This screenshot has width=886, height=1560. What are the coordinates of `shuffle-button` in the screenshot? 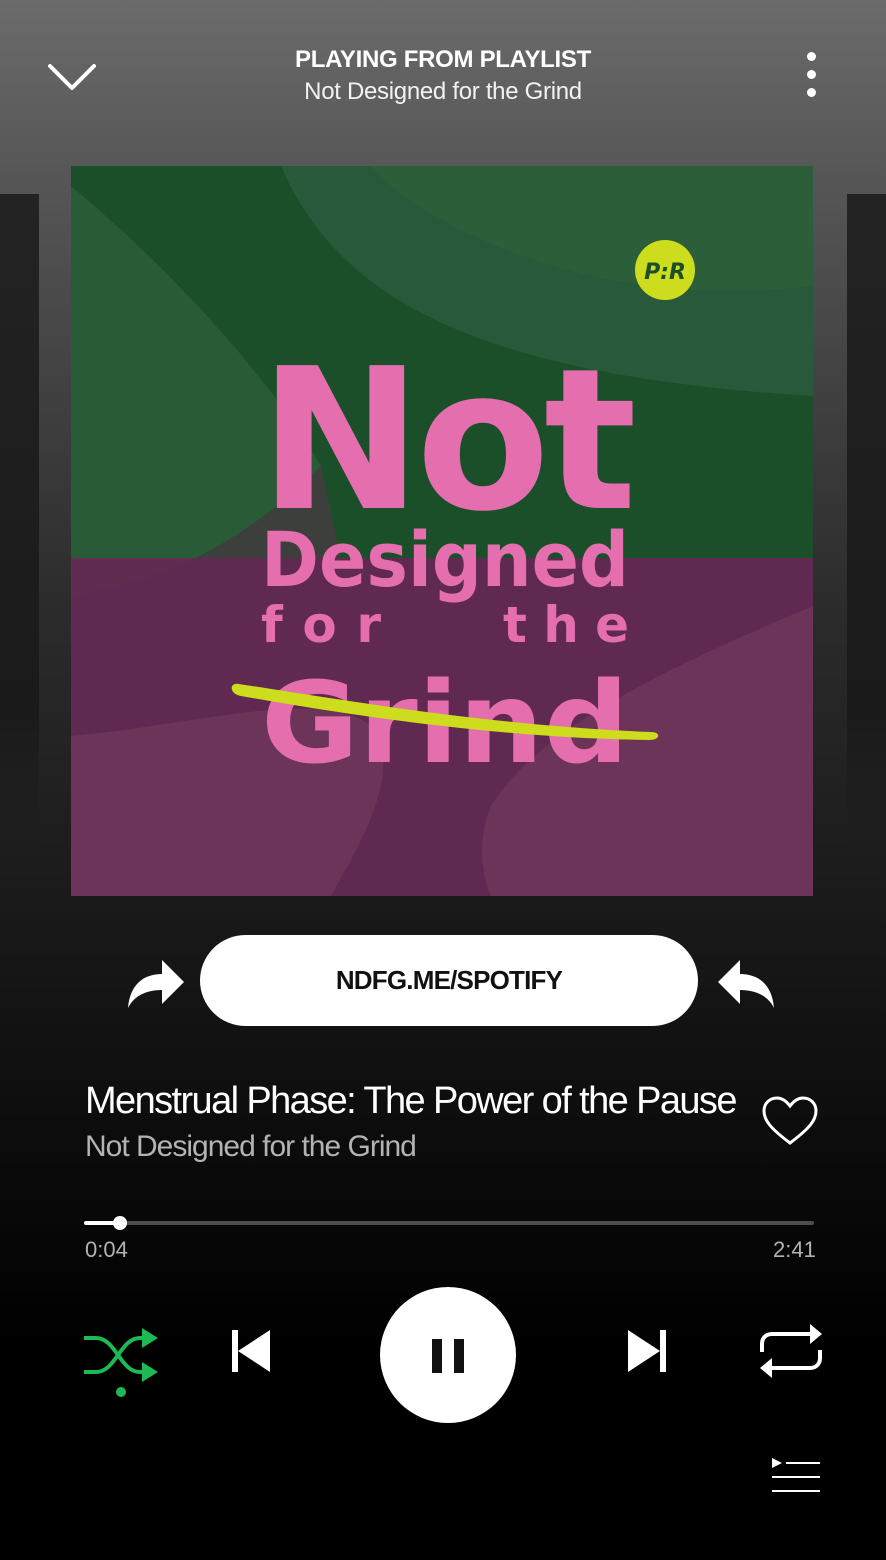 It's located at (122, 1362).